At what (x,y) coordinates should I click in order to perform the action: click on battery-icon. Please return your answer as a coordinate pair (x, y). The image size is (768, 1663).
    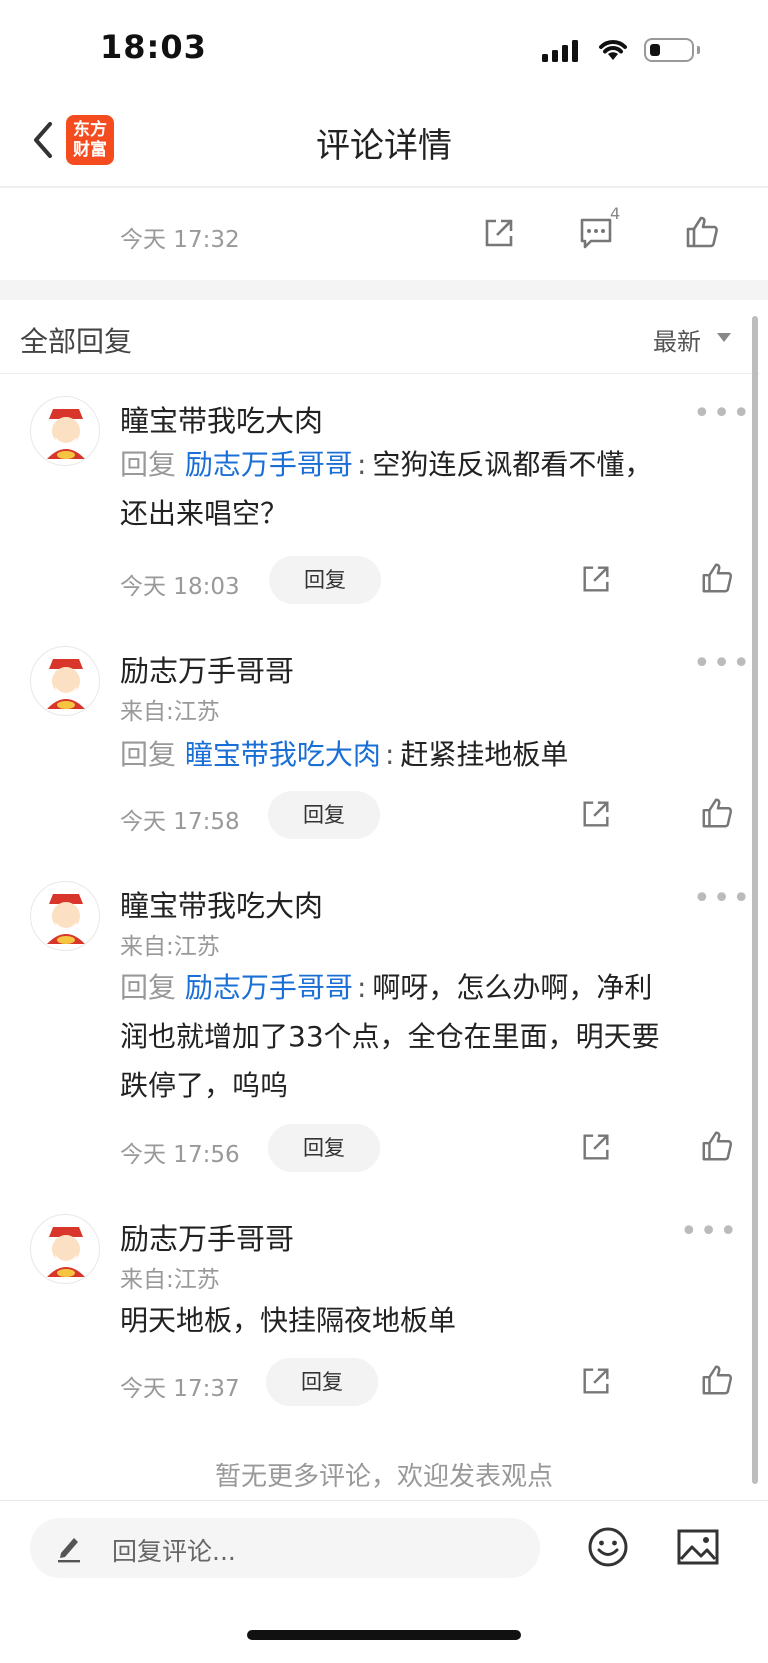
    Looking at the image, I should click on (669, 50).